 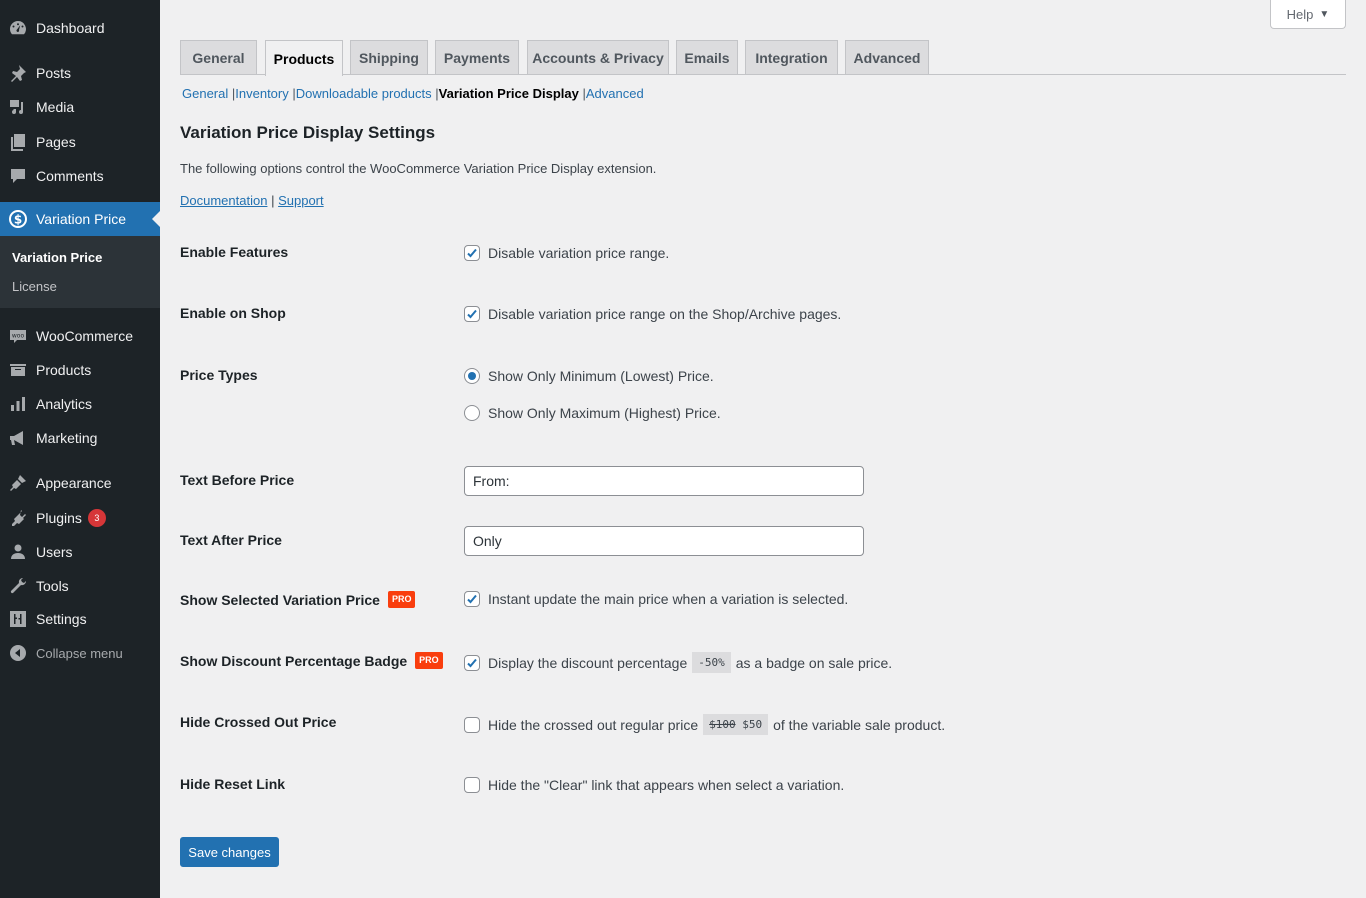 What do you see at coordinates (615, 93) in the screenshot?
I see `subnav-advanced: Advanced` at bounding box center [615, 93].